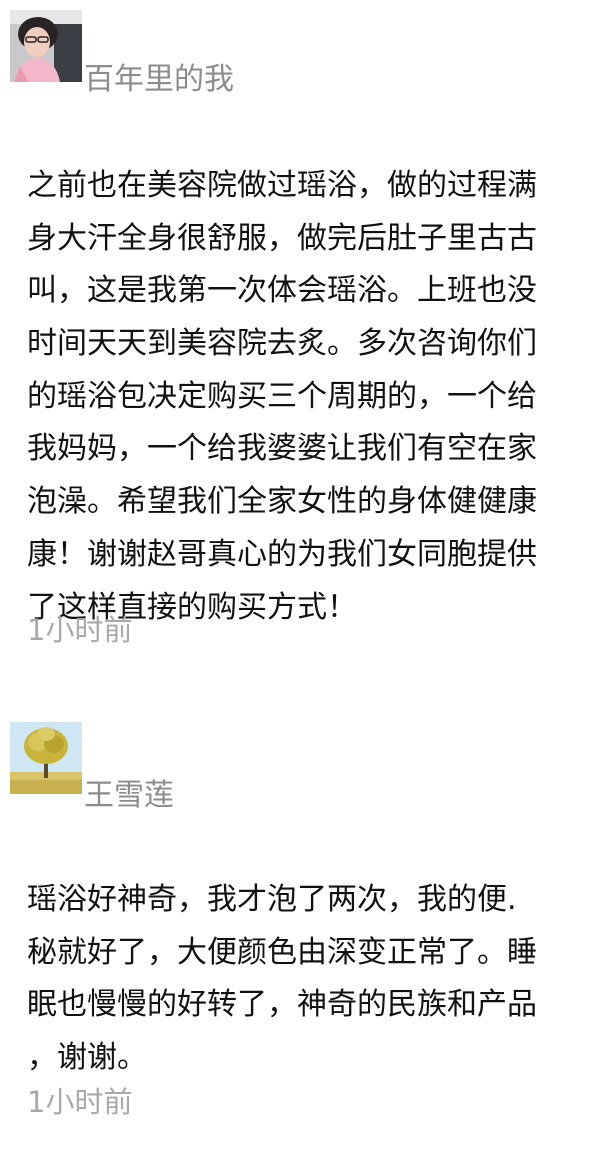  I want to click on comment-line: 康！谢谢赵哥真心的为我们女同胞提供, so click(282, 554).